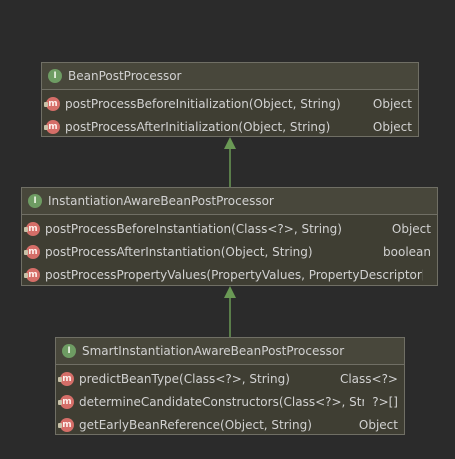 Image resolution: width=455 pixels, height=459 pixels. I want to click on method-signature: getEarlyBeanReference(Object, String), so click(195, 424).